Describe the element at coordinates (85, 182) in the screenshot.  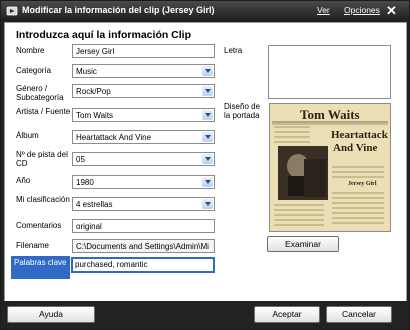
I see `anio-value: 1980` at that location.